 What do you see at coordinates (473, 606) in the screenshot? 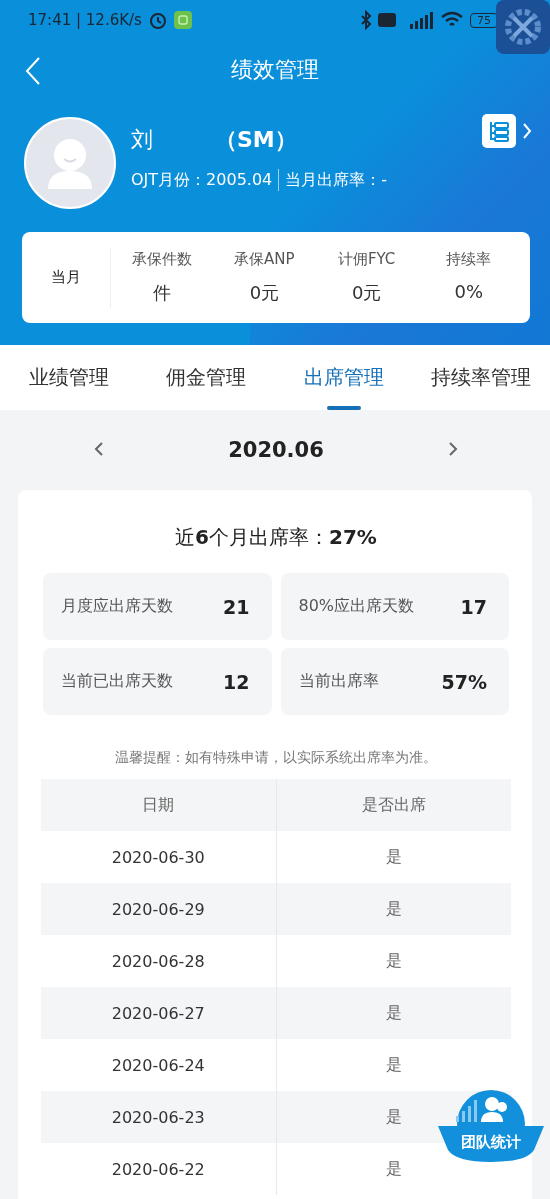
I see `metric-value: 17` at bounding box center [473, 606].